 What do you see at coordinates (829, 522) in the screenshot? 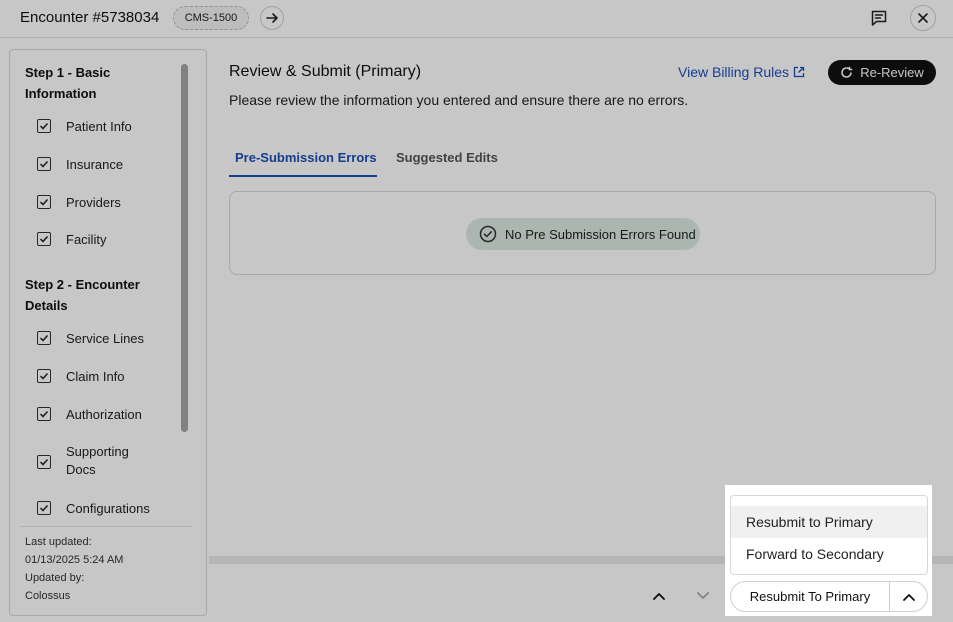
I see `menu-item-resubmit-primary: Resubmit to Primary` at bounding box center [829, 522].